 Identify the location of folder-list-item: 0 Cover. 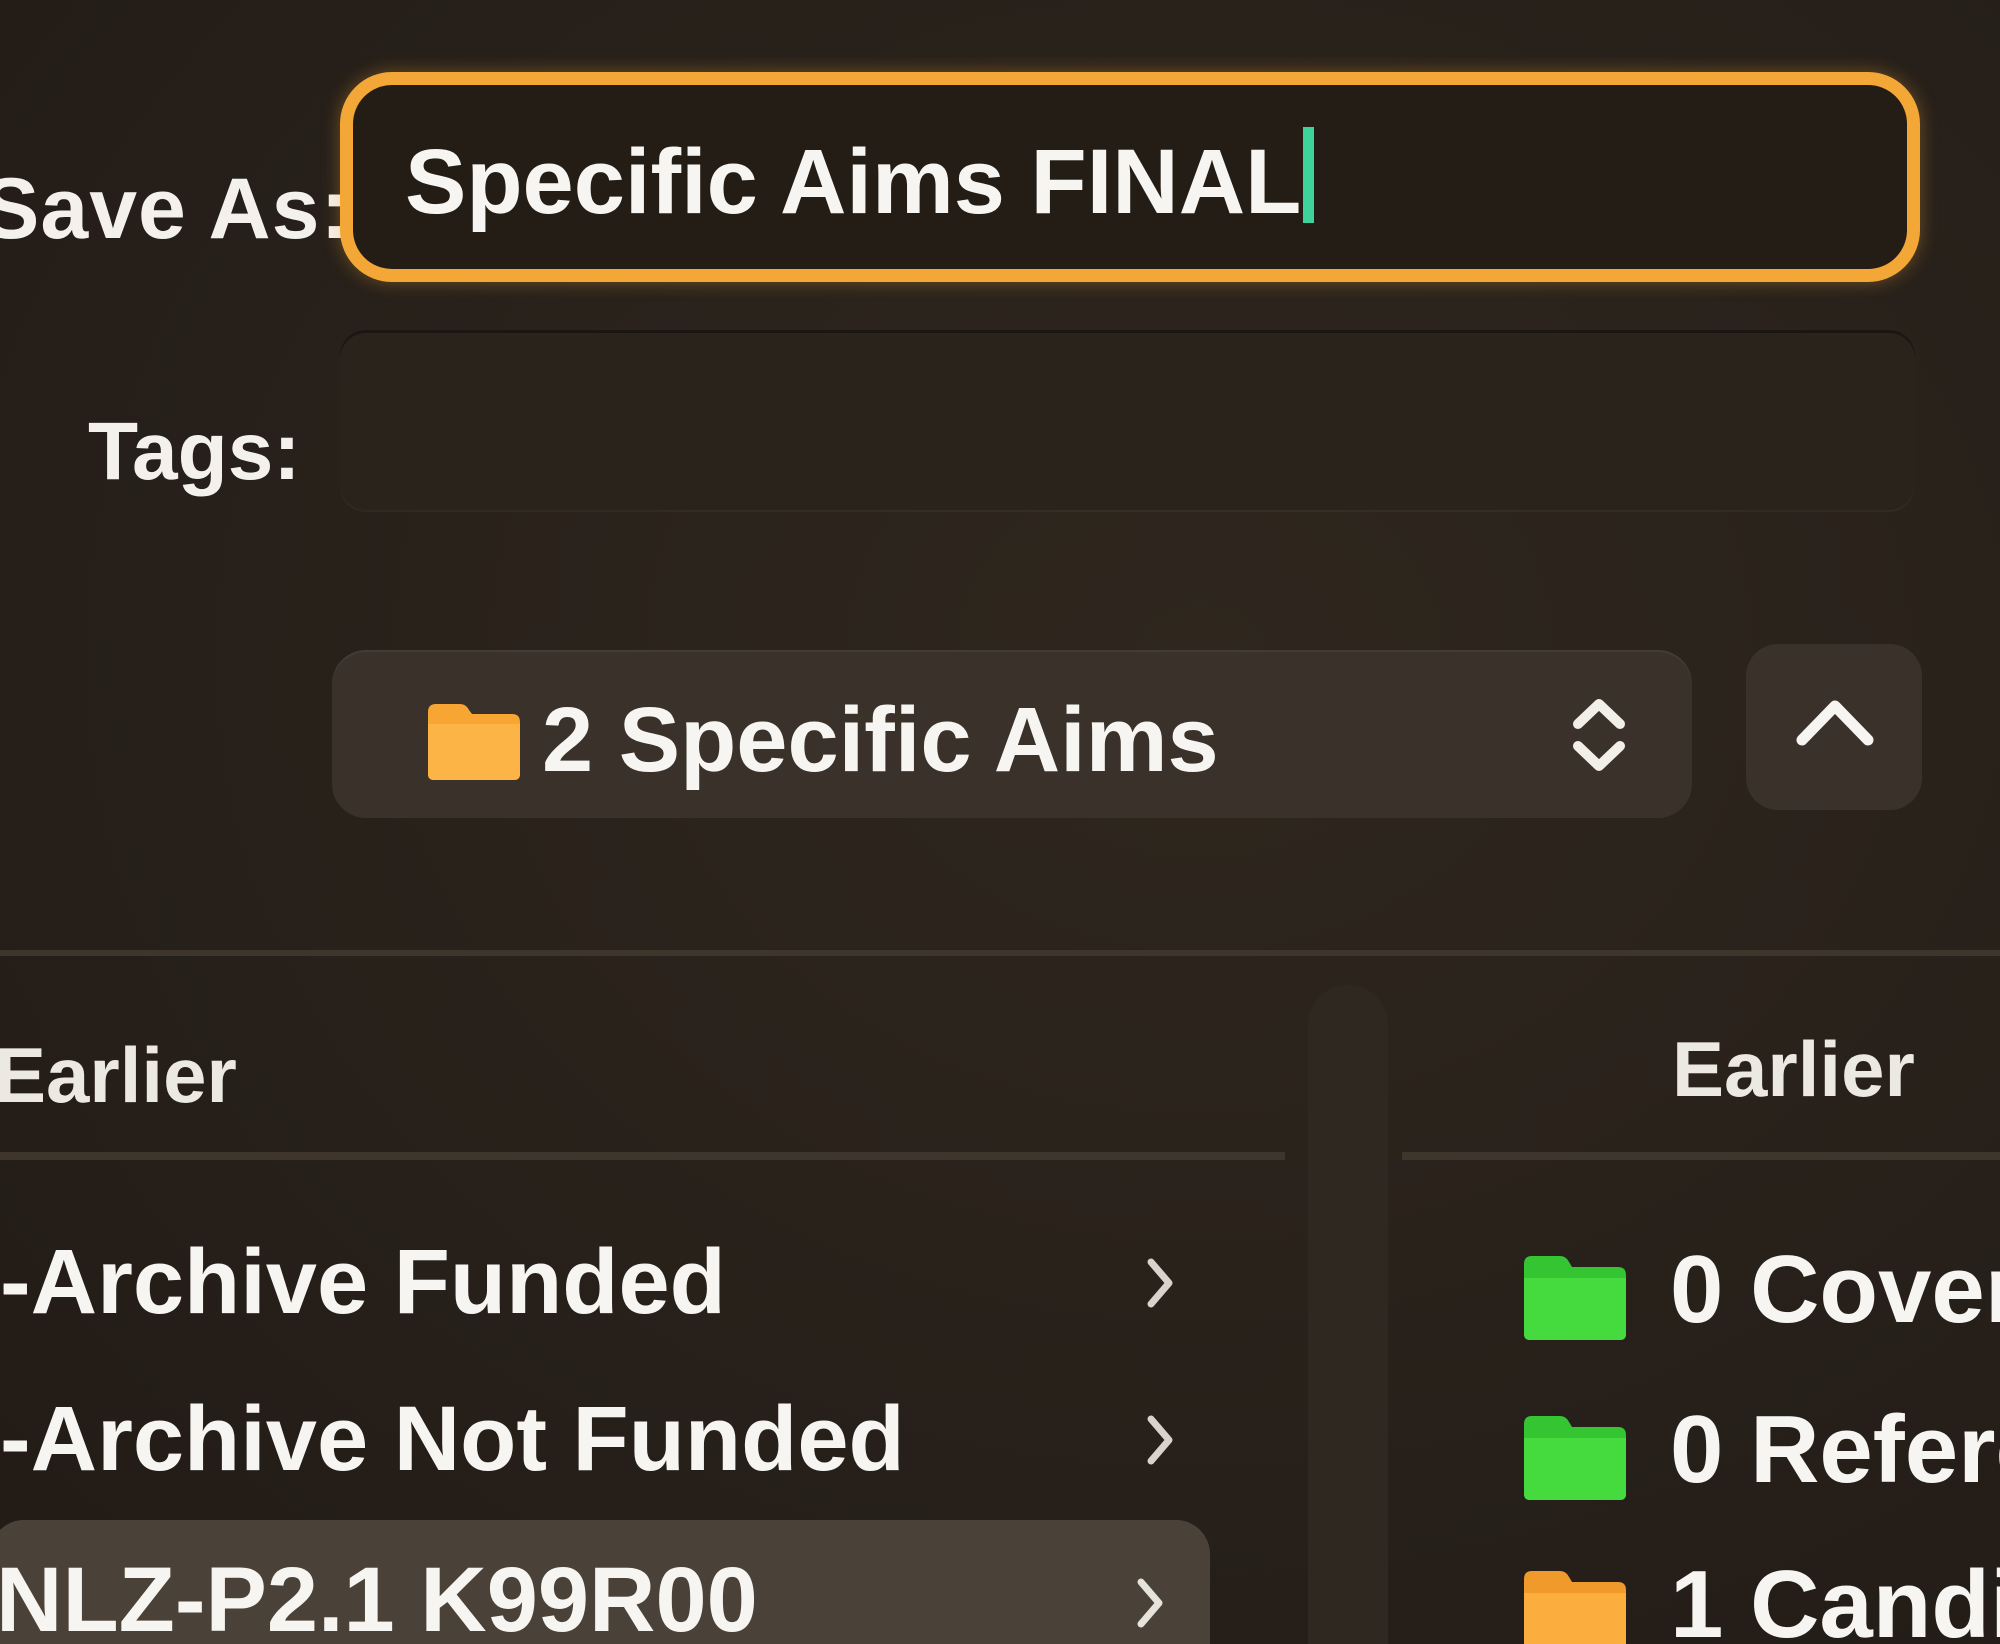
(1760, 1290).